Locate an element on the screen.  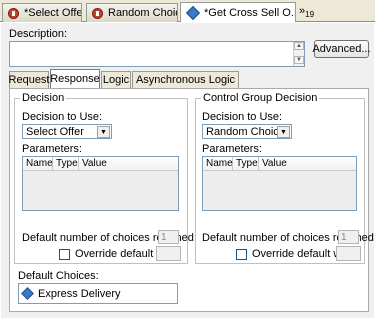
description-label: Description: is located at coordinates (38, 34).